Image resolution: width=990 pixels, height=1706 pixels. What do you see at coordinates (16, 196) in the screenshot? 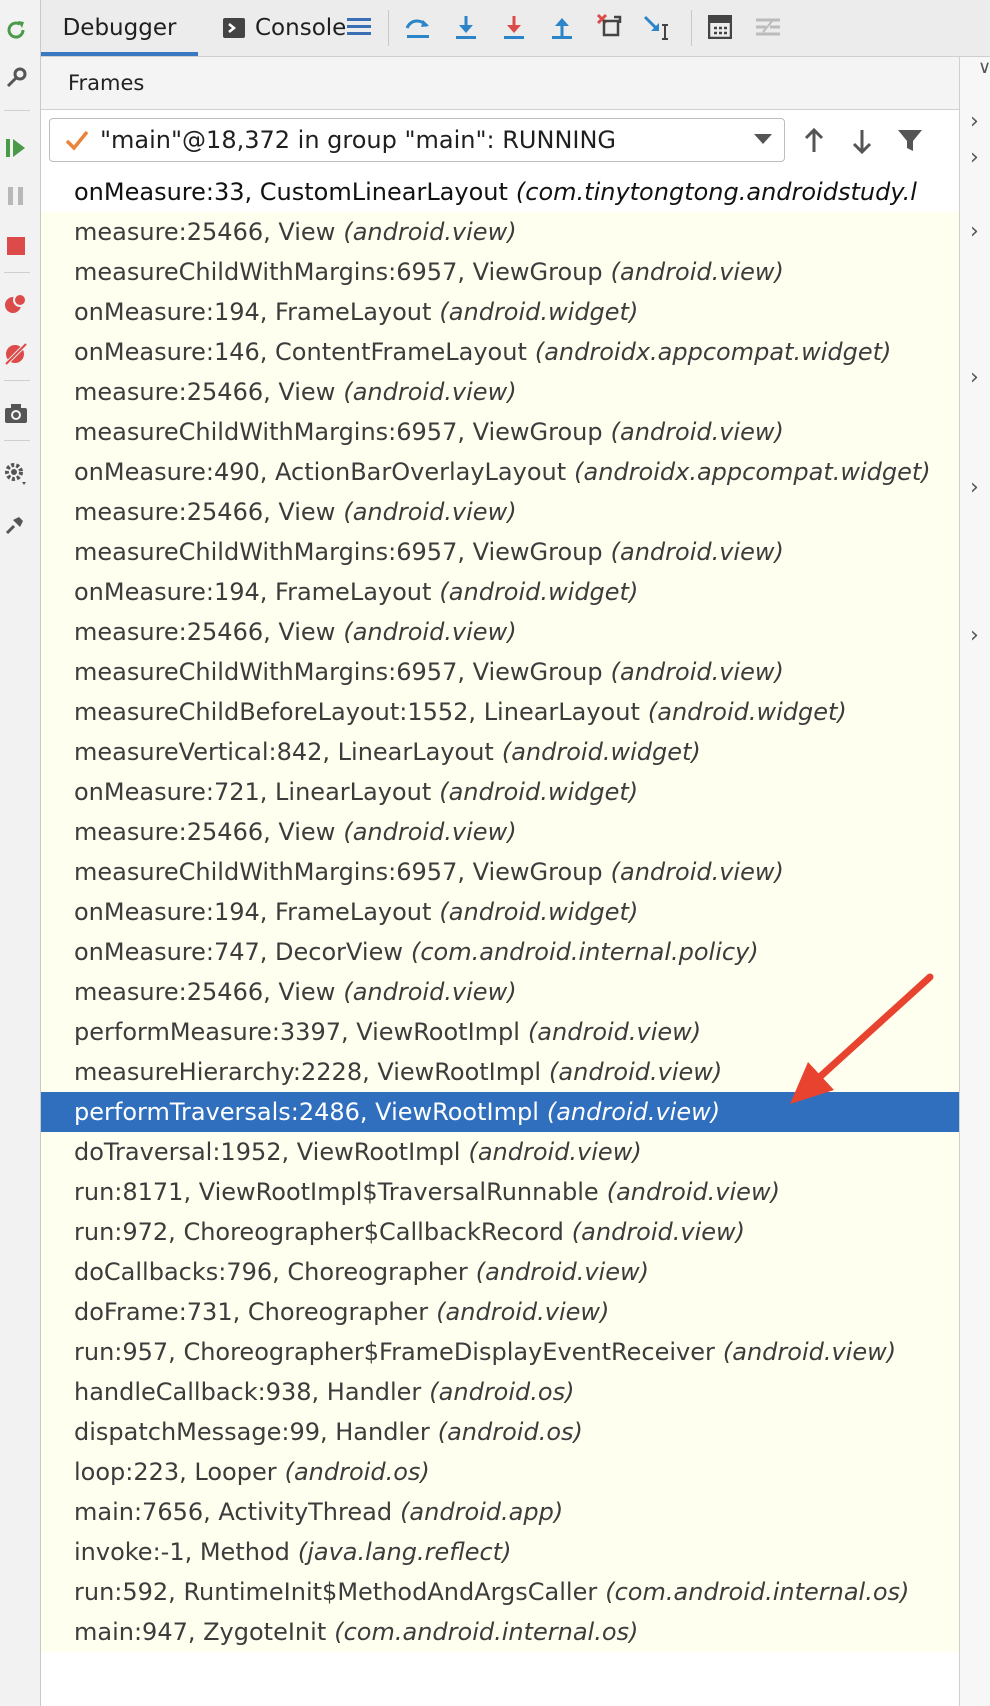
I see `pause-icon` at bounding box center [16, 196].